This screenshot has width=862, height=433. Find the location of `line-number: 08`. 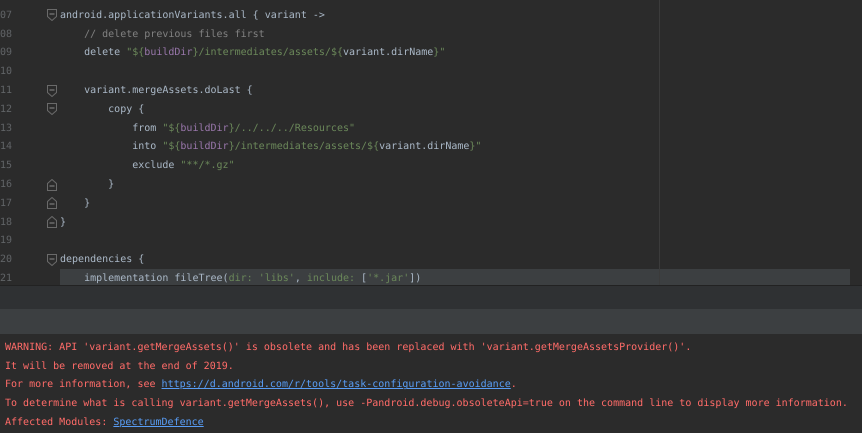

line-number: 08 is located at coordinates (7, 34).